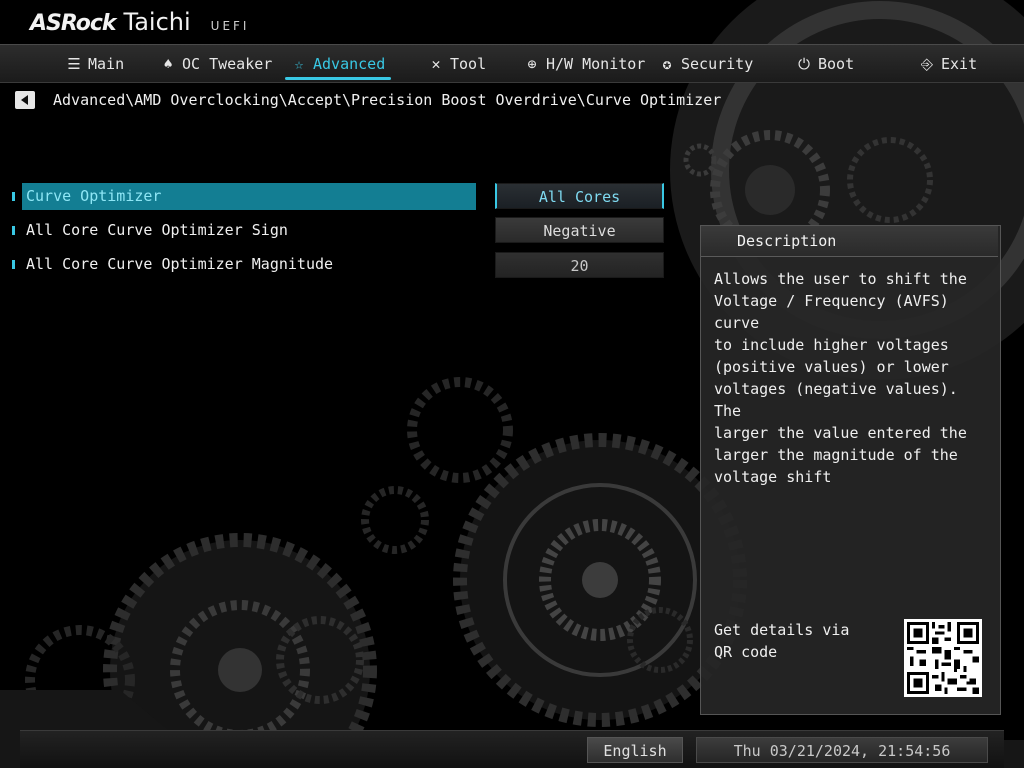 The height and width of the screenshot is (768, 1024). What do you see at coordinates (436, 63) in the screenshot?
I see `tools-icon: ✕` at bounding box center [436, 63].